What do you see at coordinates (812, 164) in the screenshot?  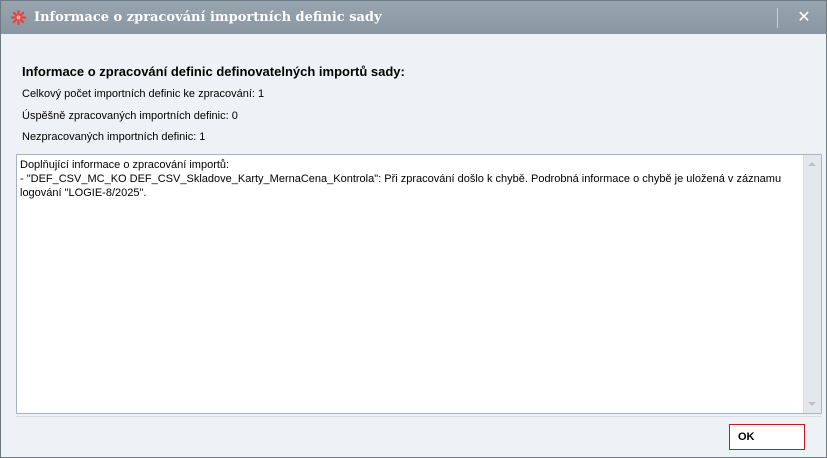 I see `scroll-up-icon` at bounding box center [812, 164].